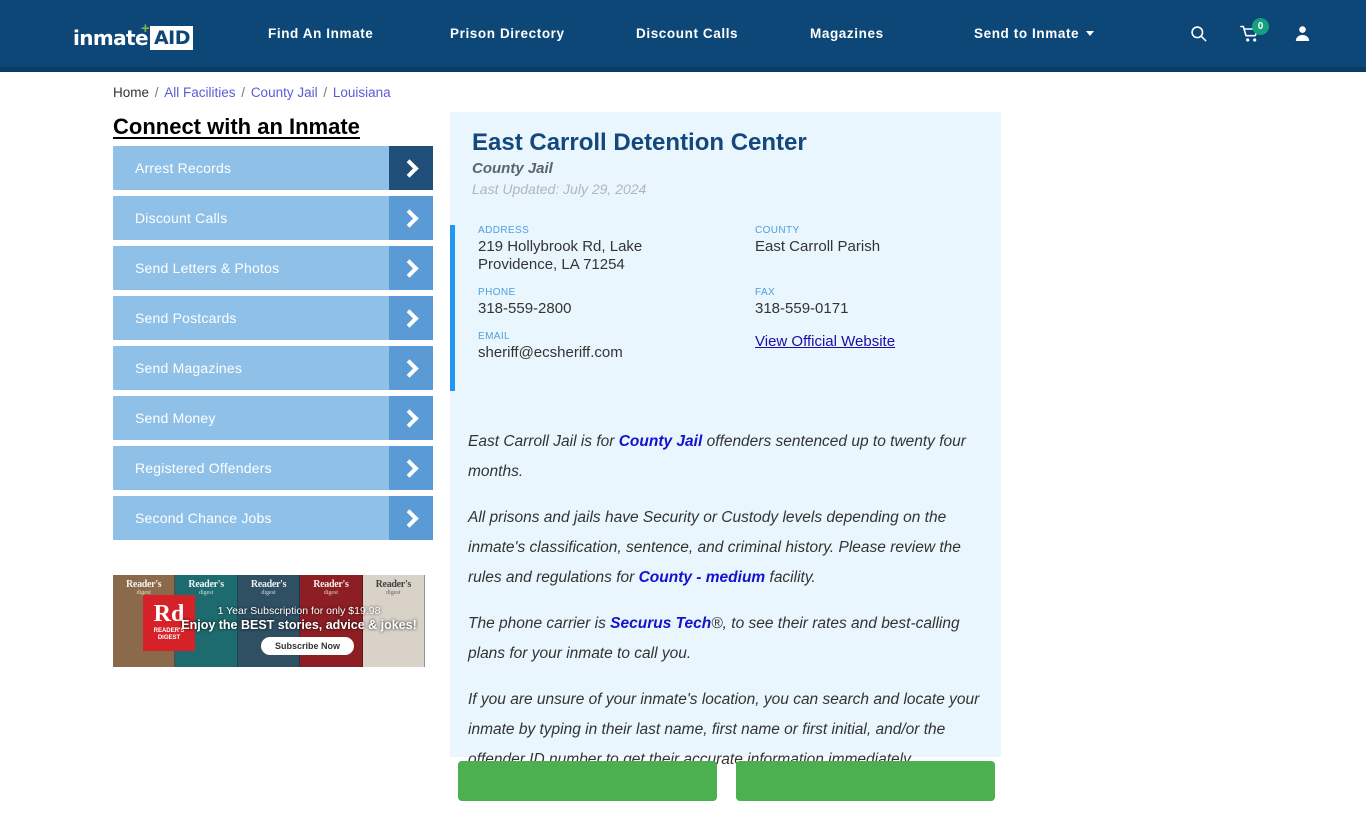 The image size is (1366, 821). What do you see at coordinates (497, 292) in the screenshot?
I see `info-label: PHONE` at bounding box center [497, 292].